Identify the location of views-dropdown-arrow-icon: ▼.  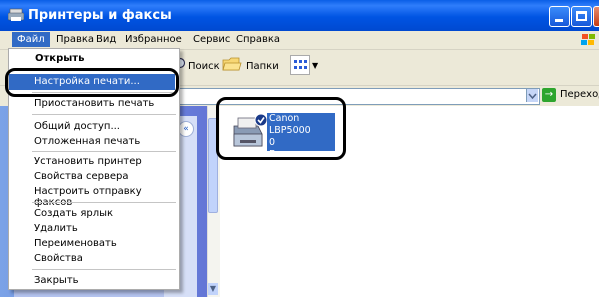
(315, 65).